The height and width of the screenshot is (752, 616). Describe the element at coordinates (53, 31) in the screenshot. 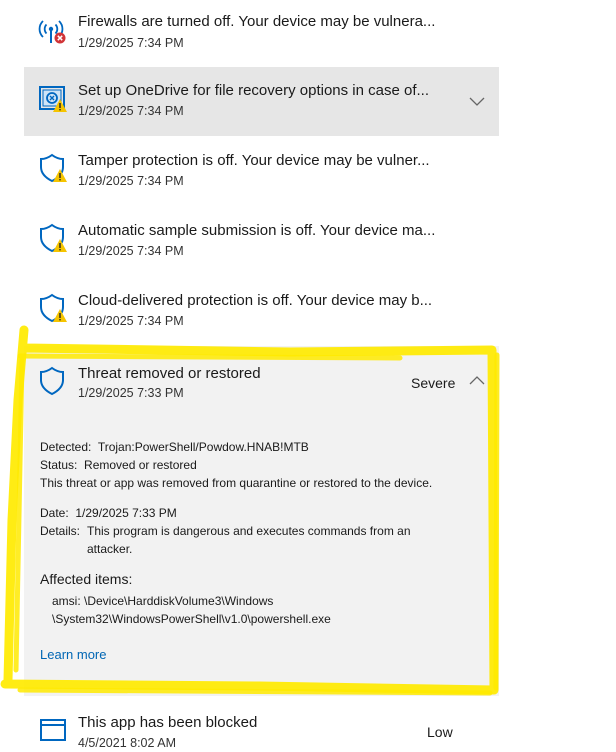

I see `firewall-error-icon` at that location.